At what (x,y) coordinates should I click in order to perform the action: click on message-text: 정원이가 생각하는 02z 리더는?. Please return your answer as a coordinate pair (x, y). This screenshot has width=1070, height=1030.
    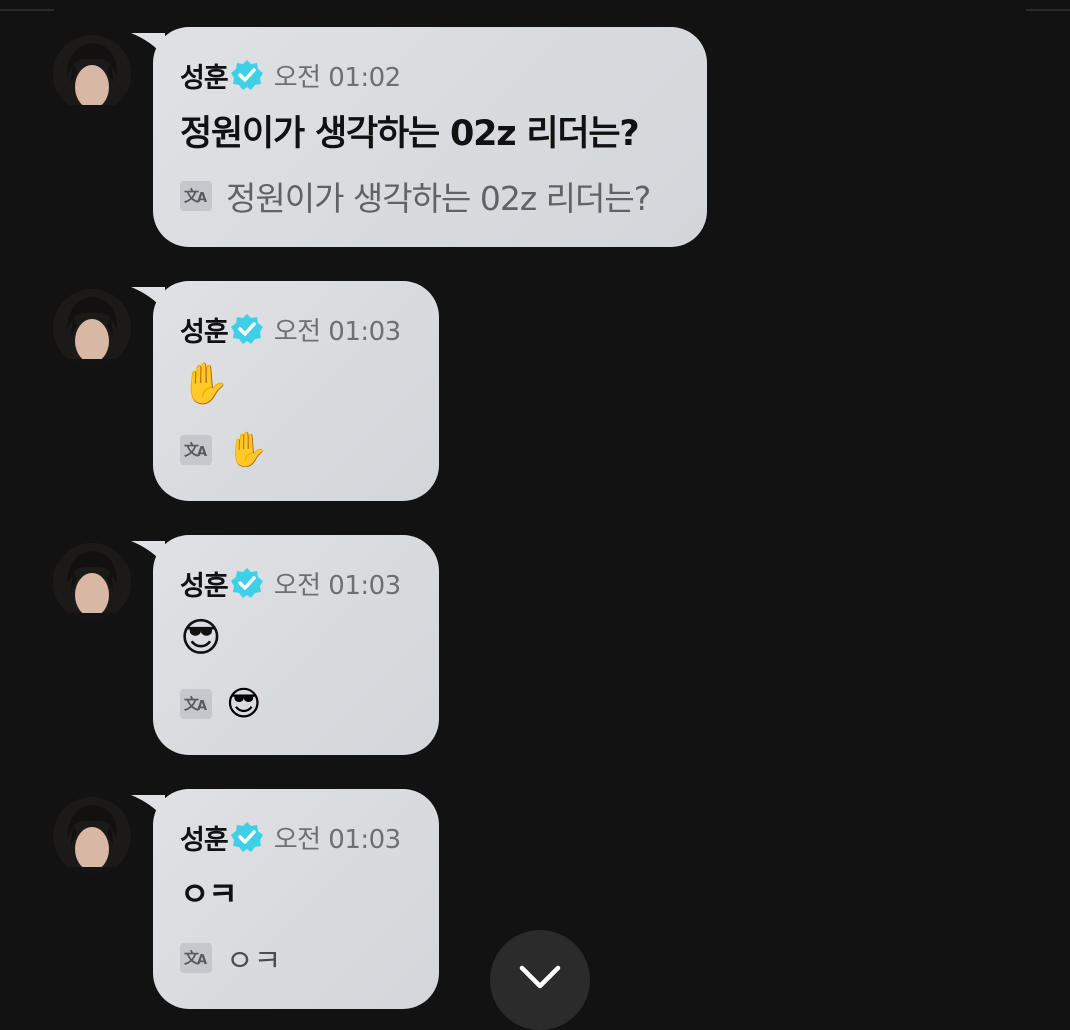
    Looking at the image, I should click on (410, 133).